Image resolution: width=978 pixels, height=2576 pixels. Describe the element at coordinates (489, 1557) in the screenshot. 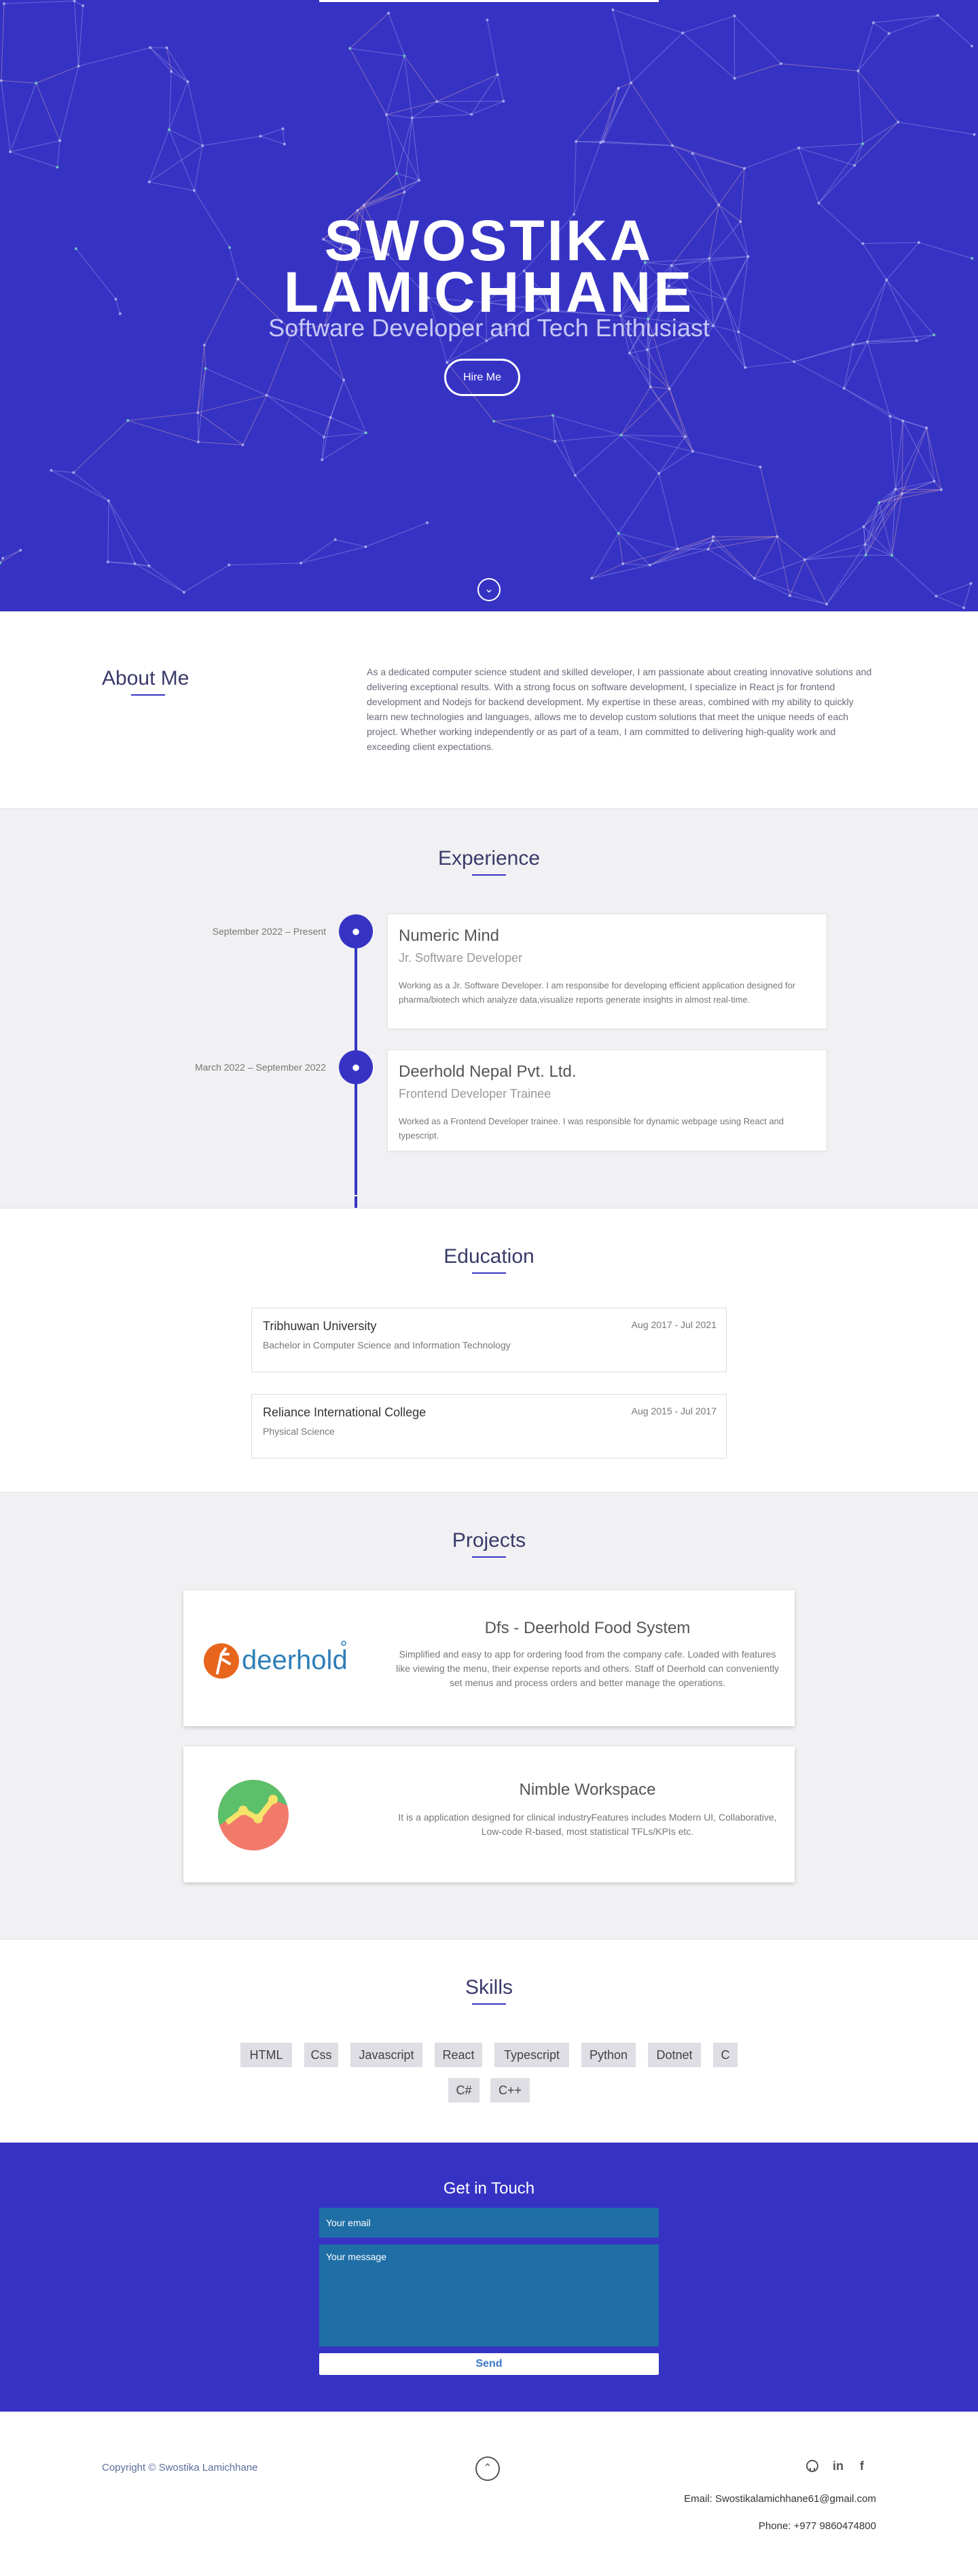

I see `projects-underline` at that location.